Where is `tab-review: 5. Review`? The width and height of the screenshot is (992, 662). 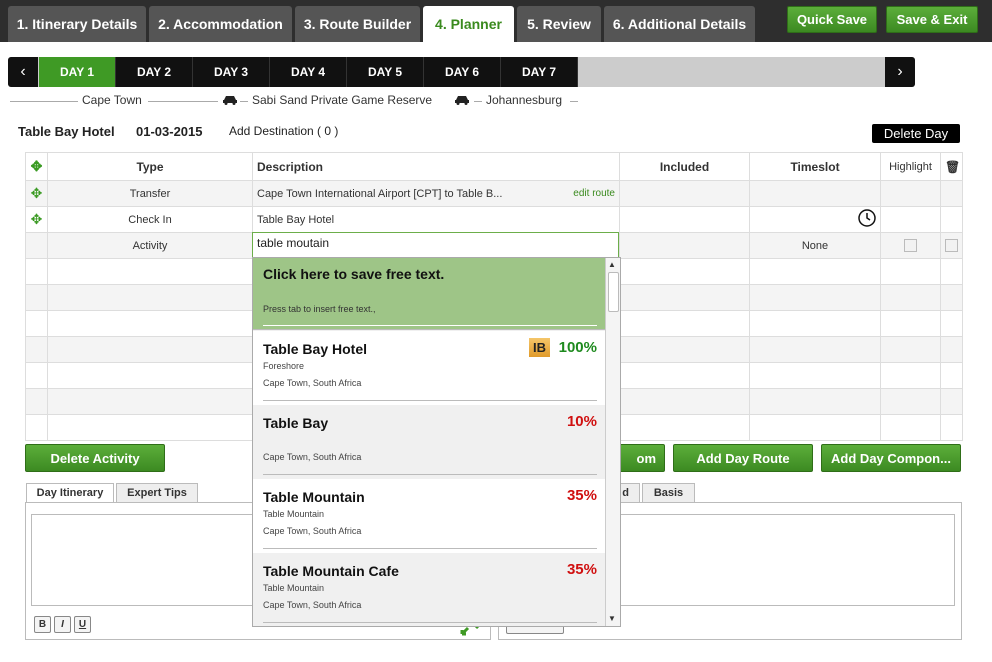 tab-review: 5. Review is located at coordinates (559, 24).